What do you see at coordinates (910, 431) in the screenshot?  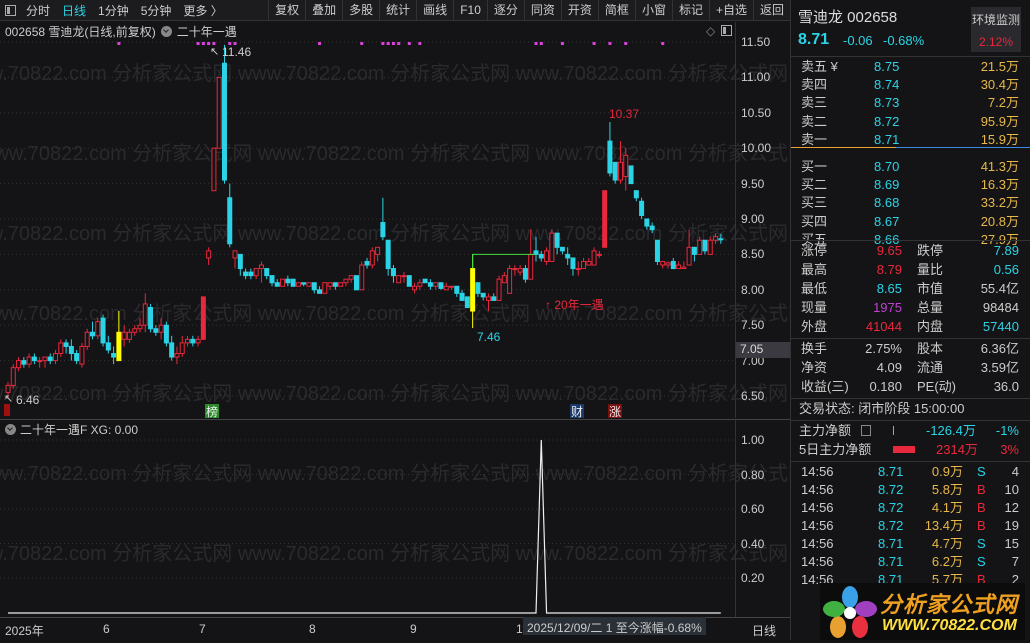 I see `main-flow-row: 主力净额 -126.4万 -1%` at bounding box center [910, 431].